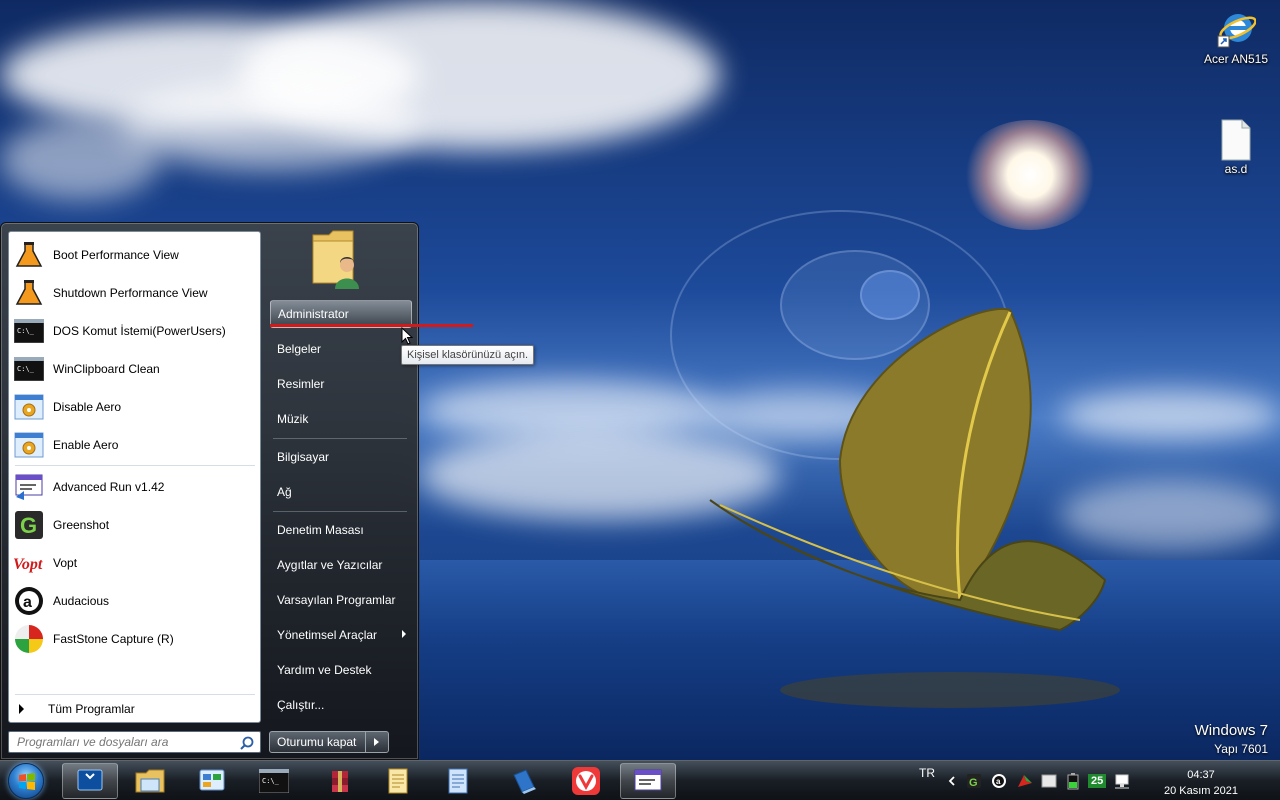 This screenshot has width=1280, height=800. What do you see at coordinates (313, 314) in the screenshot?
I see `start-item-label: Administrator` at bounding box center [313, 314].